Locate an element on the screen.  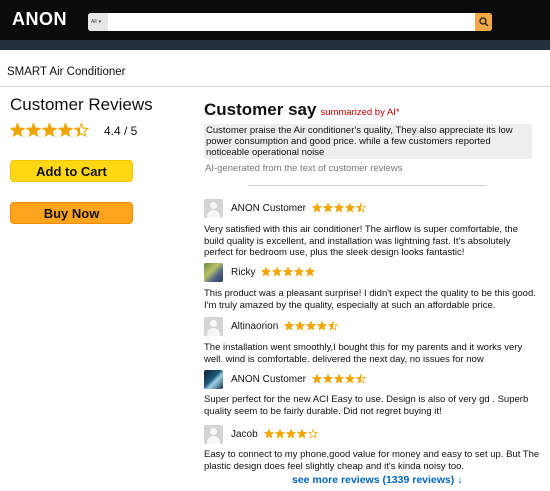
search-icon is located at coordinates (483, 22).